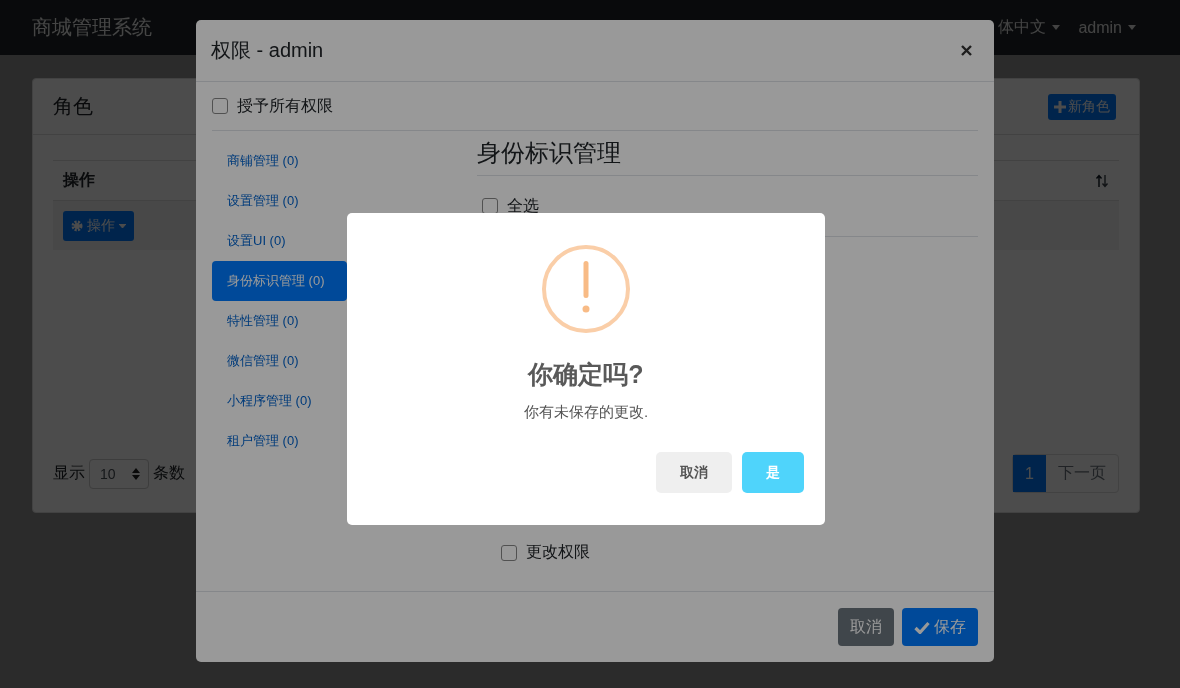  I want to click on action-dropdown-button: 操作, so click(98, 225).